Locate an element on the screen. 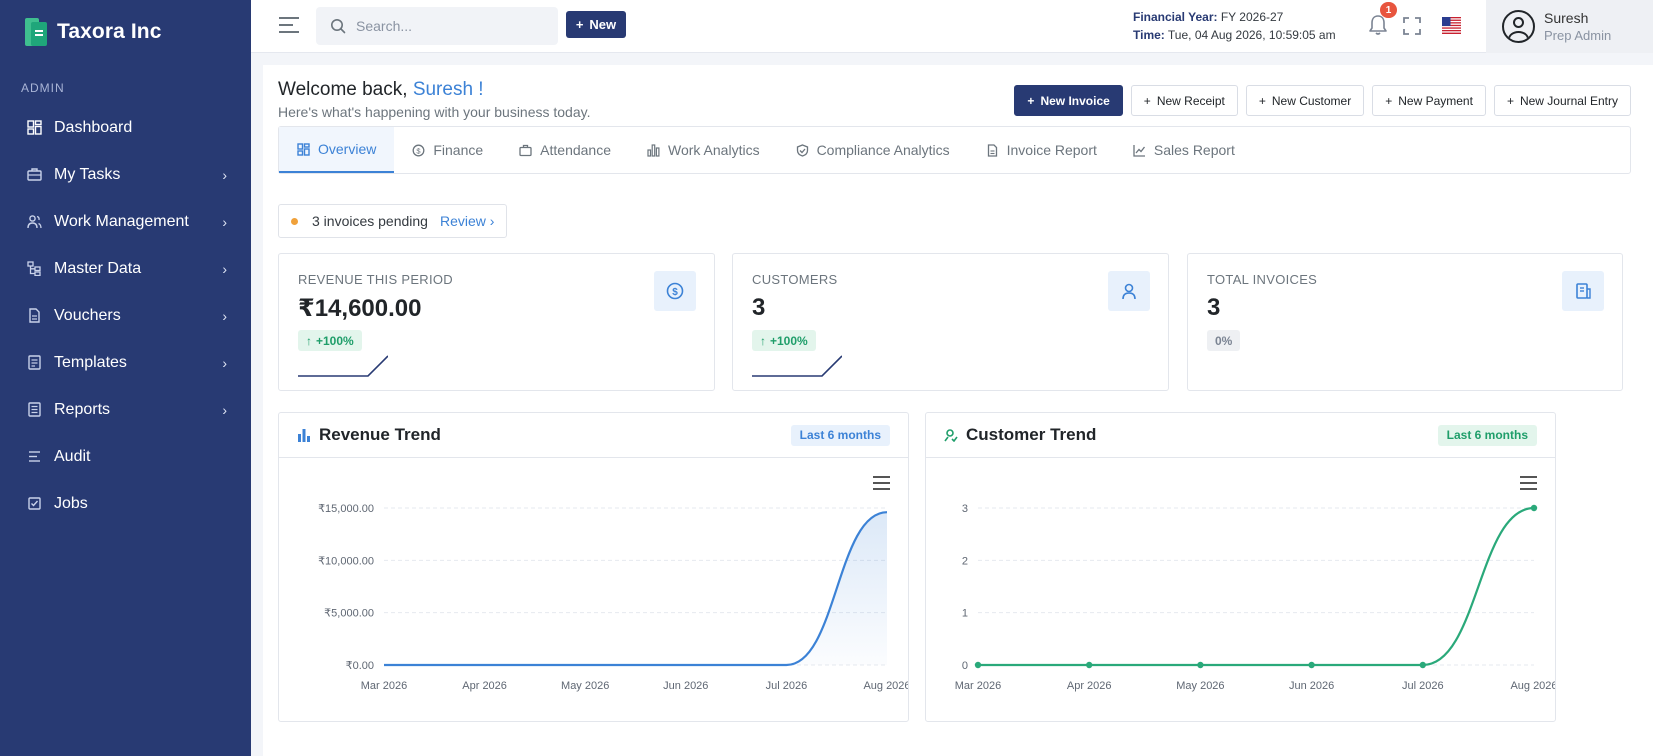 This screenshot has height=756, width=1653. action-label: New Receipt is located at coordinates (1190, 100).